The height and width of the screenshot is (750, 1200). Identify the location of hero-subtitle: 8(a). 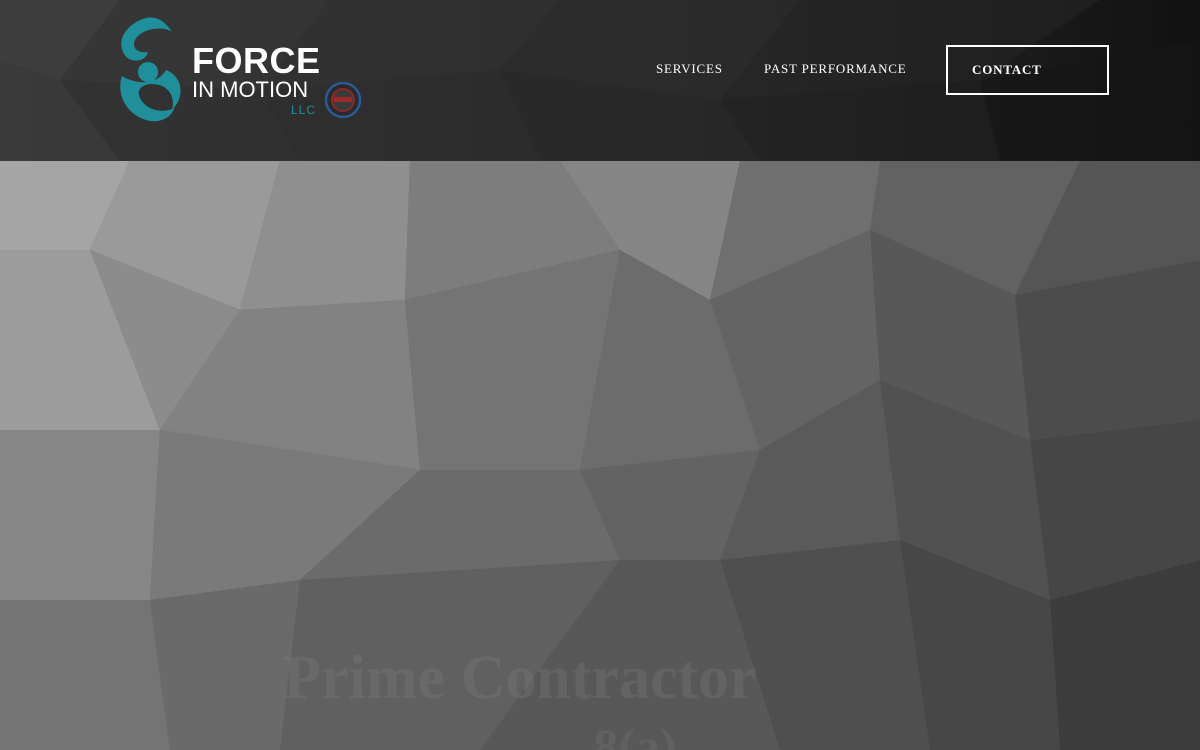
(635, 734).